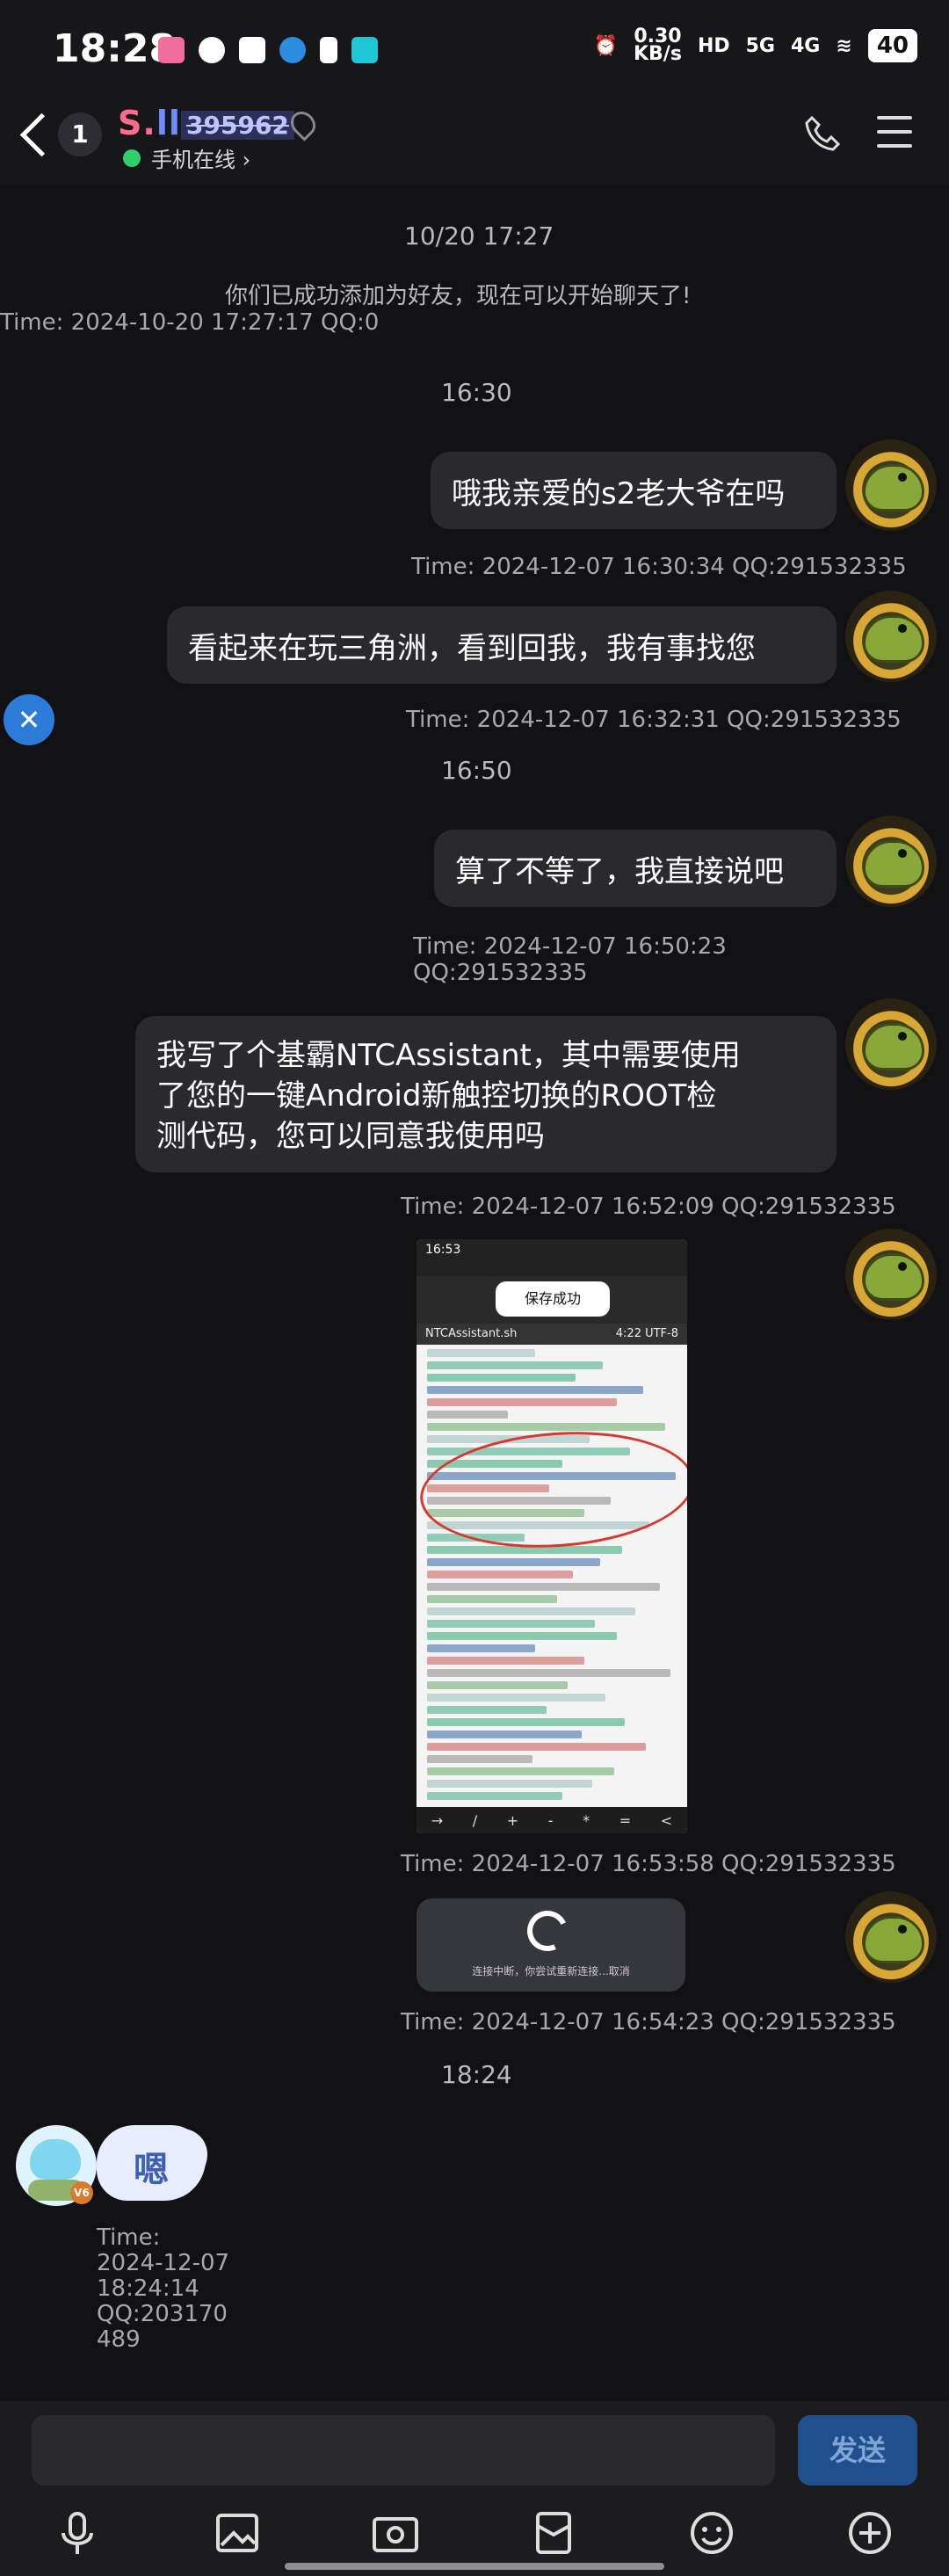 Image resolution: width=949 pixels, height=2576 pixels. I want to click on message-input, so click(403, 2450).